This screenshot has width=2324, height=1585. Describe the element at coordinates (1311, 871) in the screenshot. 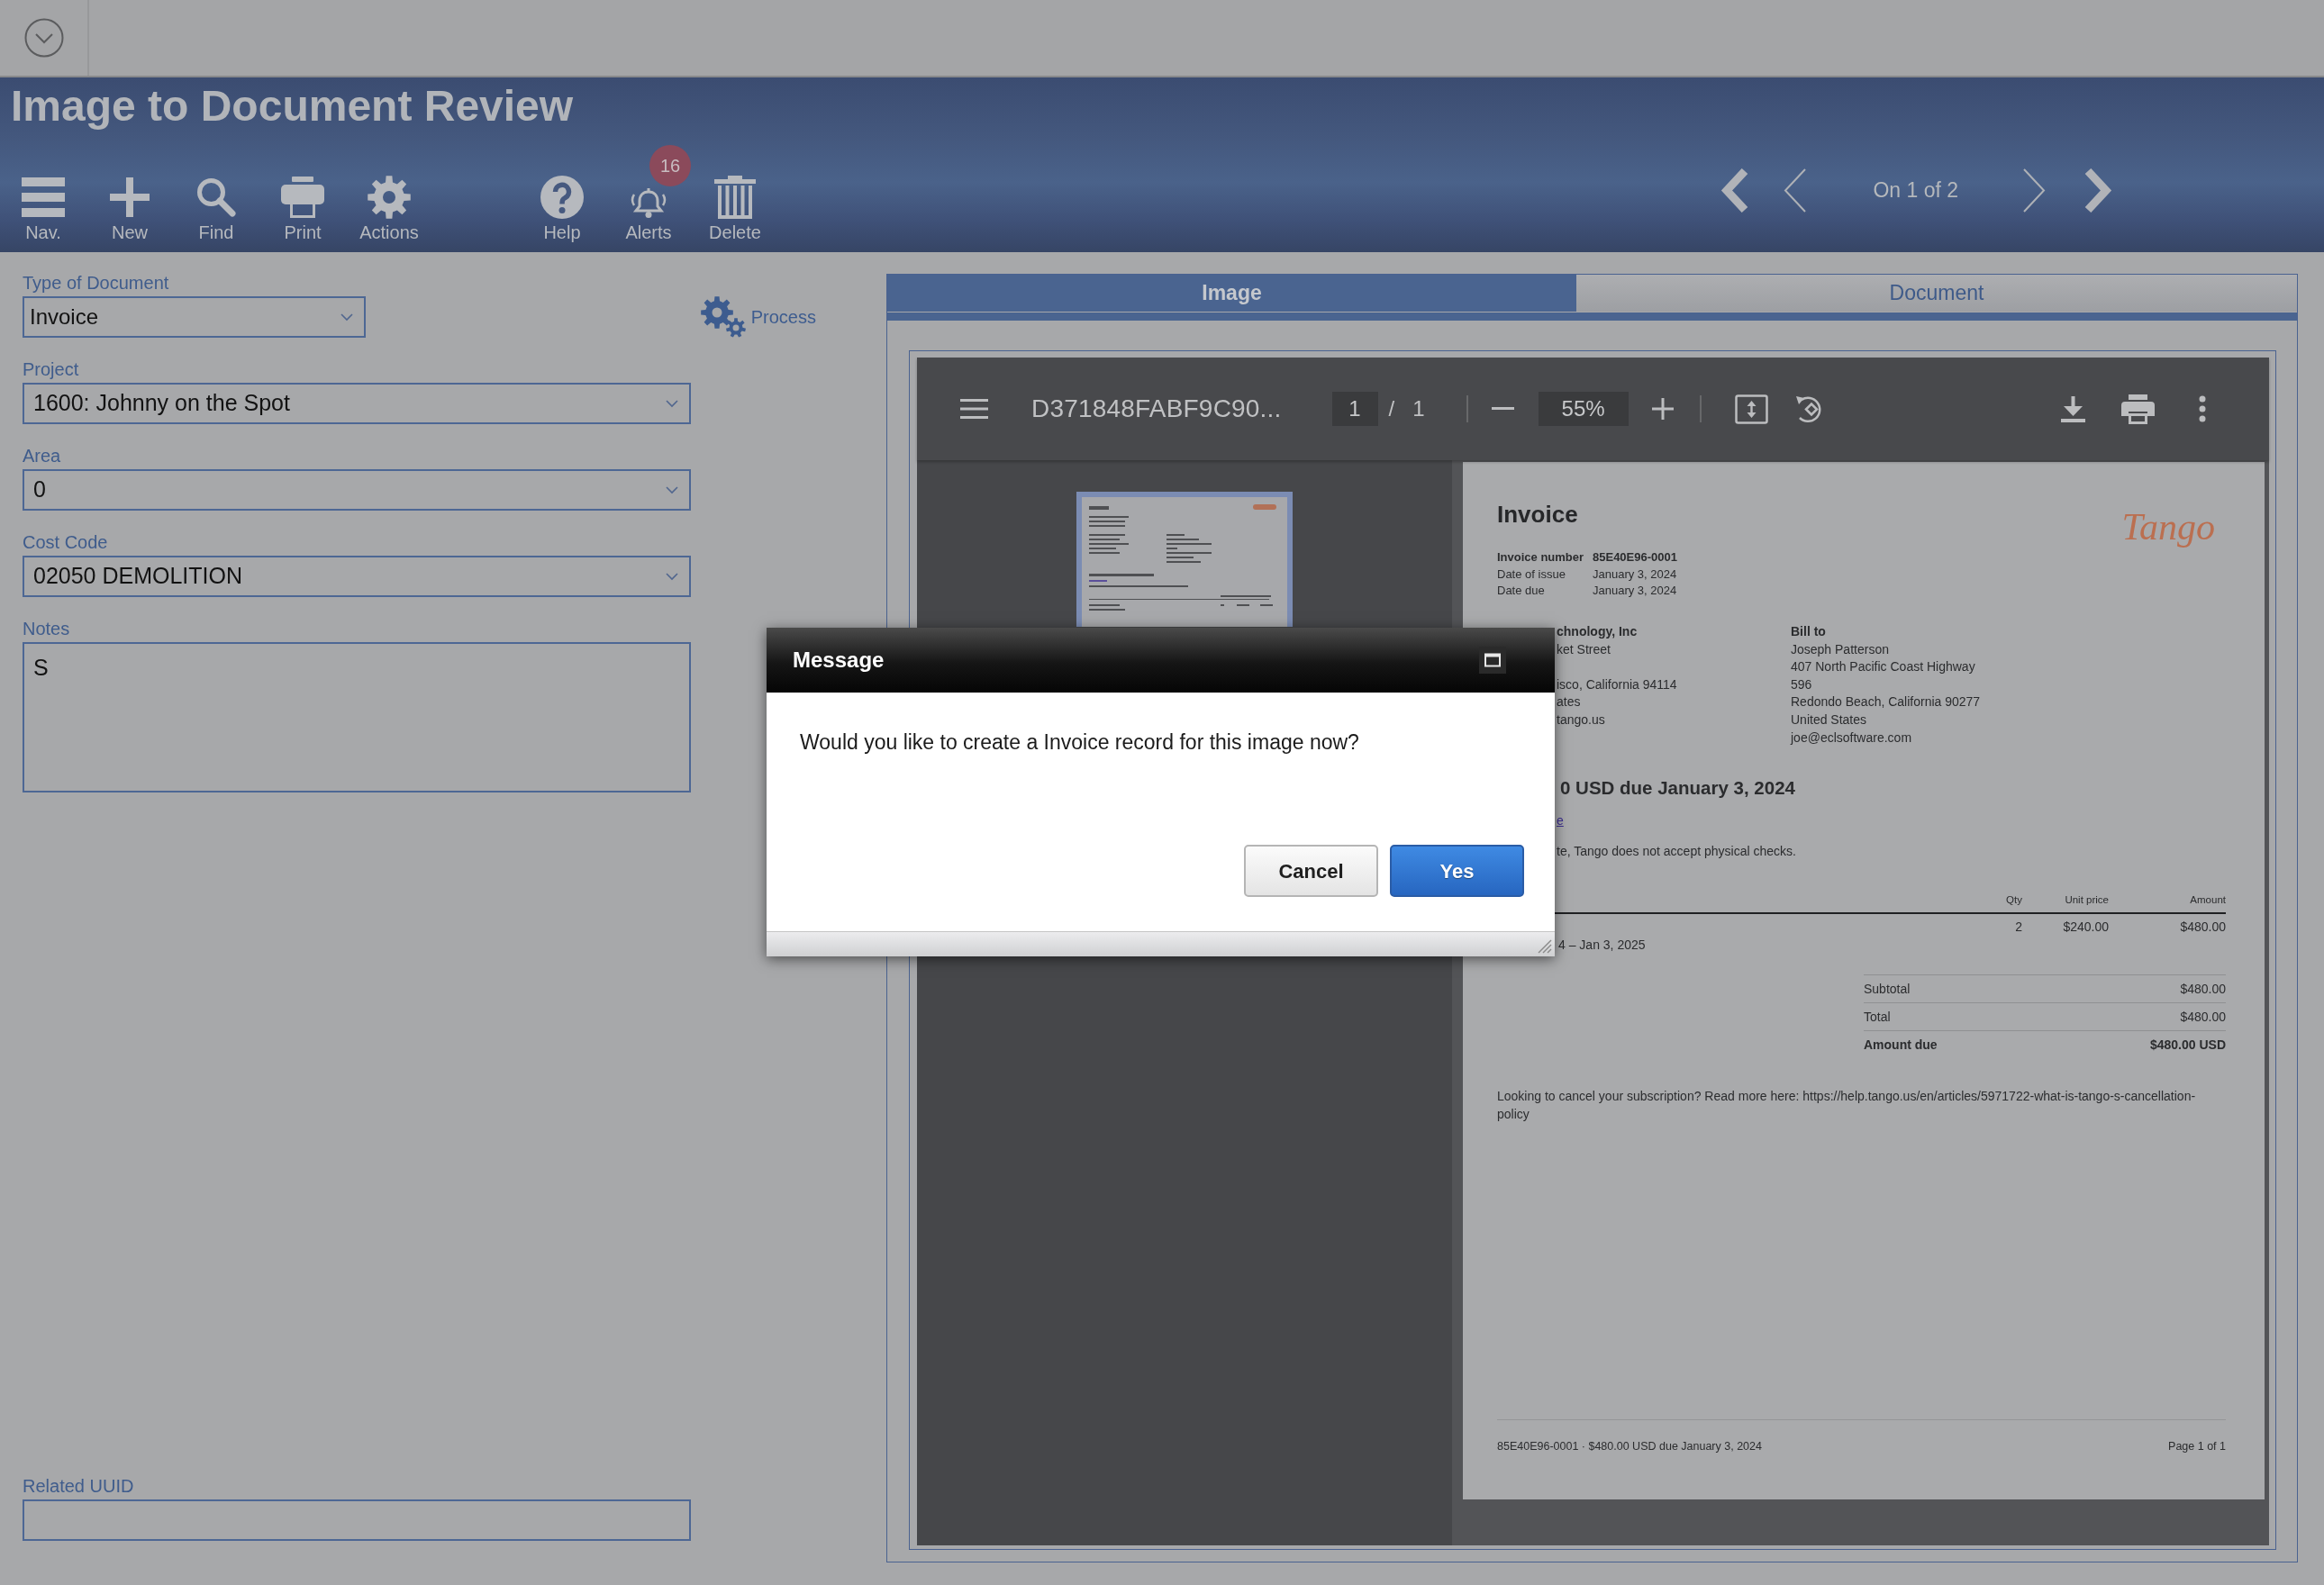

I see `cancel-button: Cancel` at that location.